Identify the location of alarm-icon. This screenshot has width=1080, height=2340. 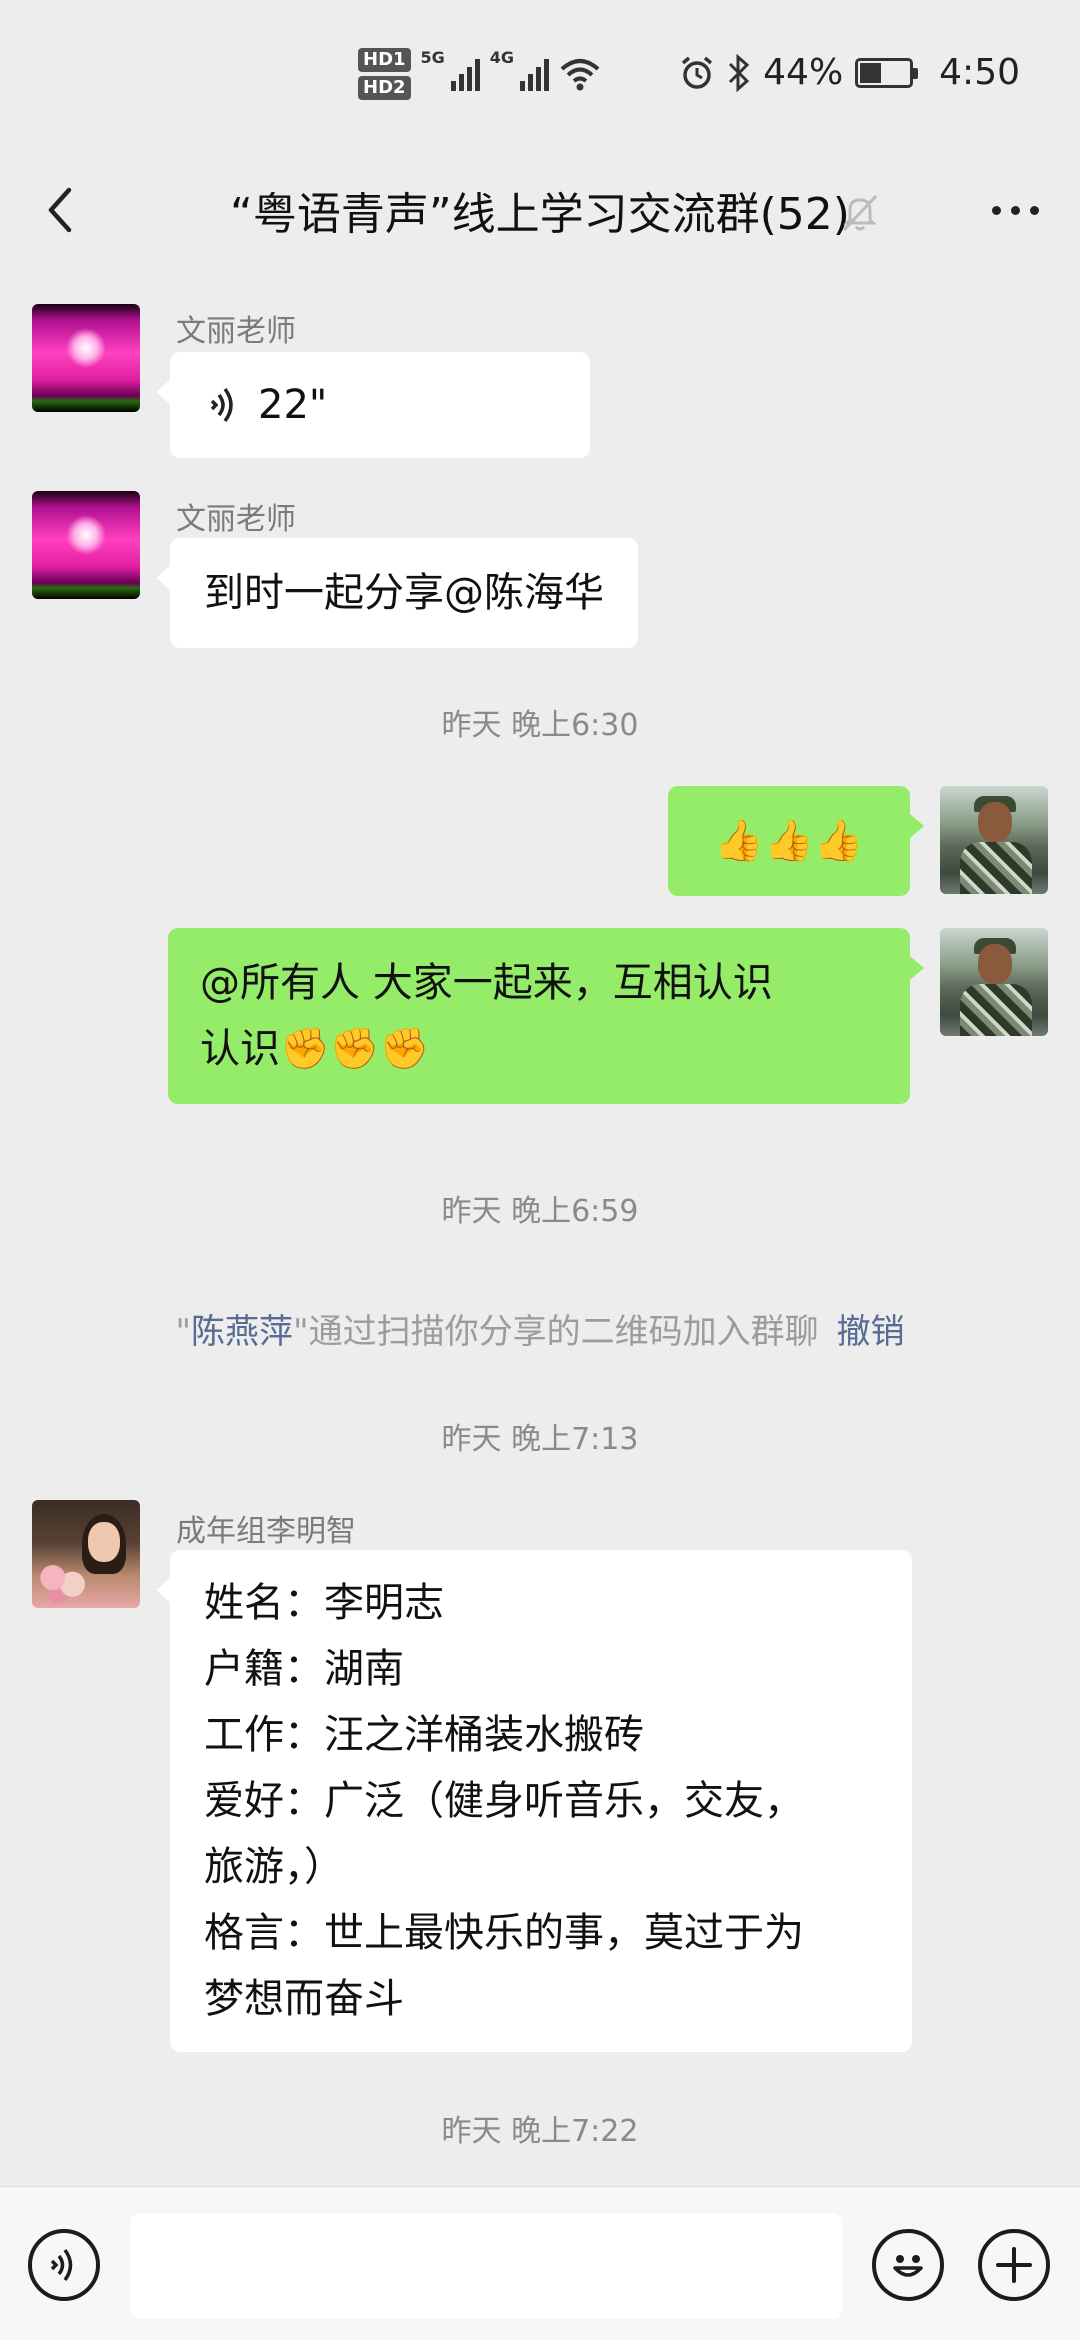
(697, 72).